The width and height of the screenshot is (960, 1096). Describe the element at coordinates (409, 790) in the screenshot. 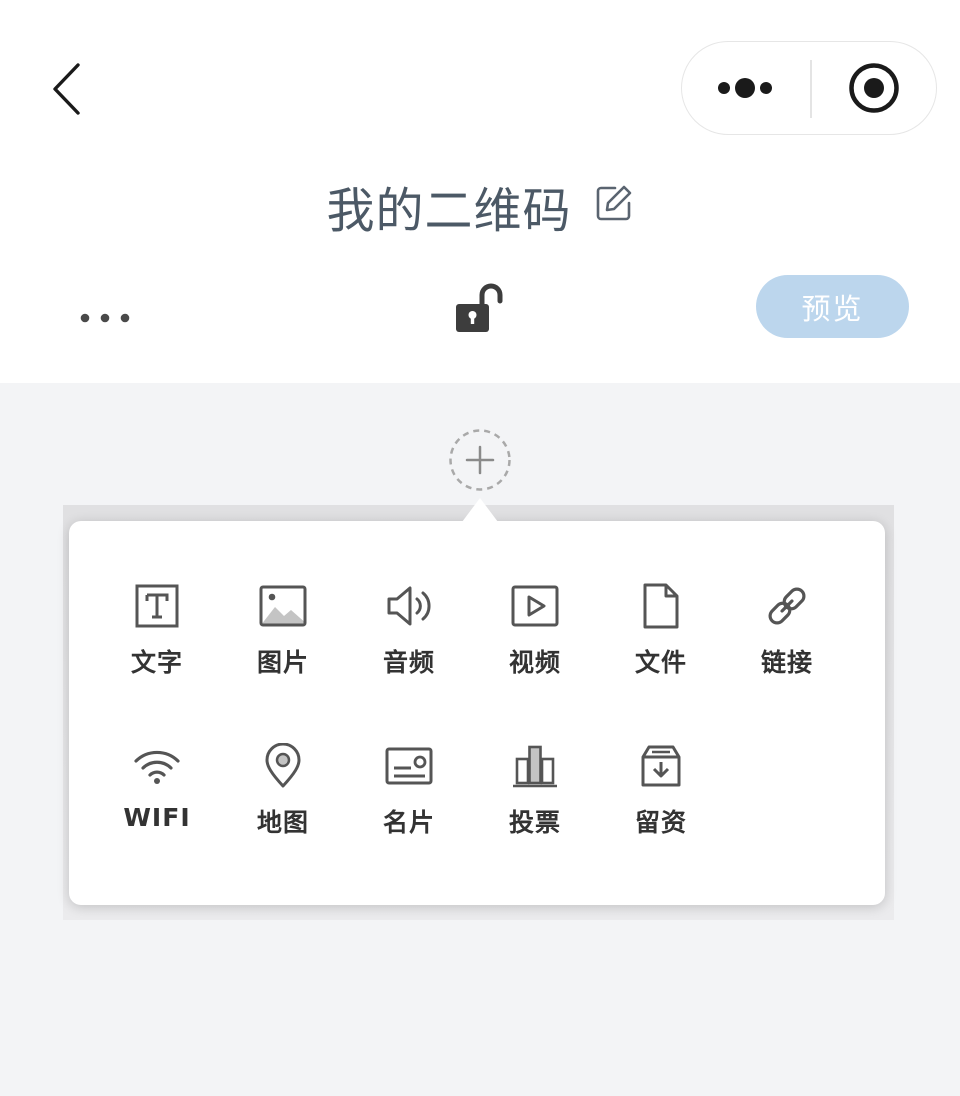

I see `menu-item-business-card: 名片` at that location.